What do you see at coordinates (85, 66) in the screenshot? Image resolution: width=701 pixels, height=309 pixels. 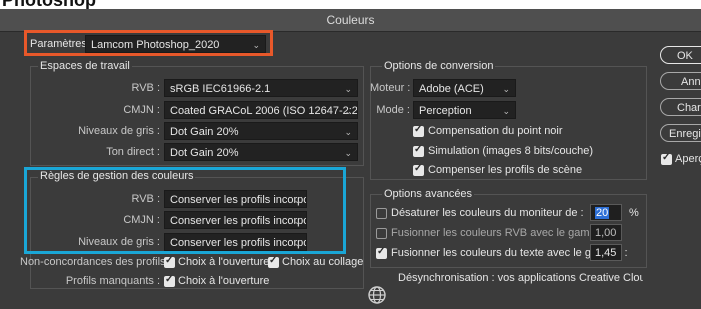 I see `workspaces-title: Espaces de travail` at bounding box center [85, 66].